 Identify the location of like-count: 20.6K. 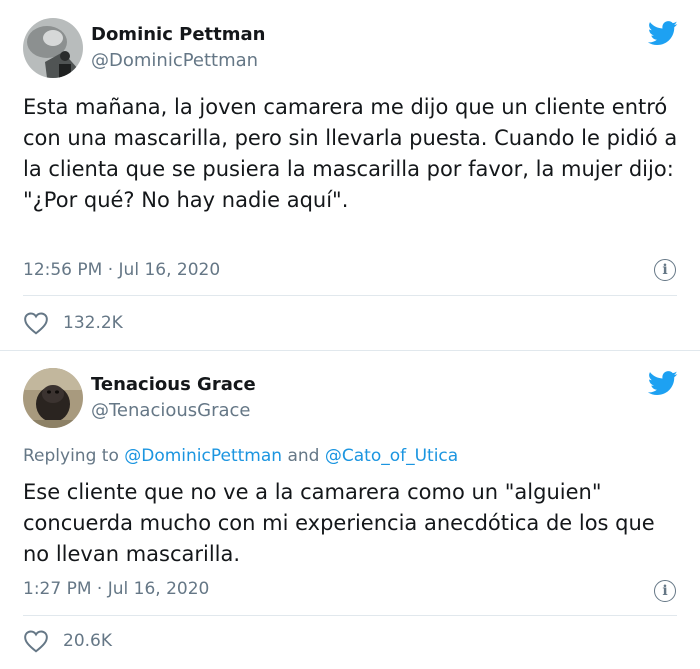
(87, 641).